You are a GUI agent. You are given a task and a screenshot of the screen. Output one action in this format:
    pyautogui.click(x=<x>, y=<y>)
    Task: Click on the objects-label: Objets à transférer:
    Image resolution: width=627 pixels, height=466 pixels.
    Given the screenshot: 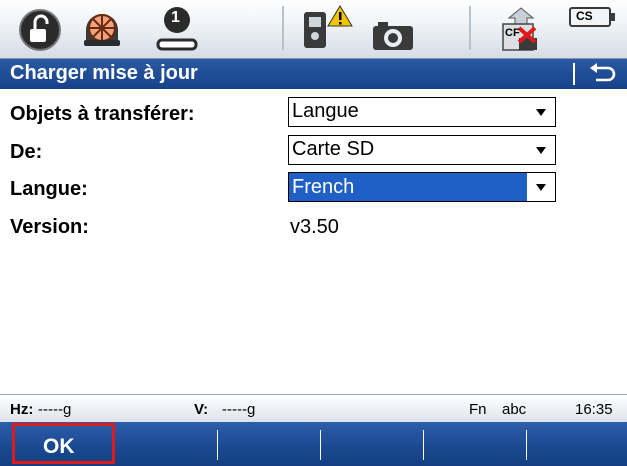 What is the action you would take?
    pyautogui.click(x=102, y=114)
    